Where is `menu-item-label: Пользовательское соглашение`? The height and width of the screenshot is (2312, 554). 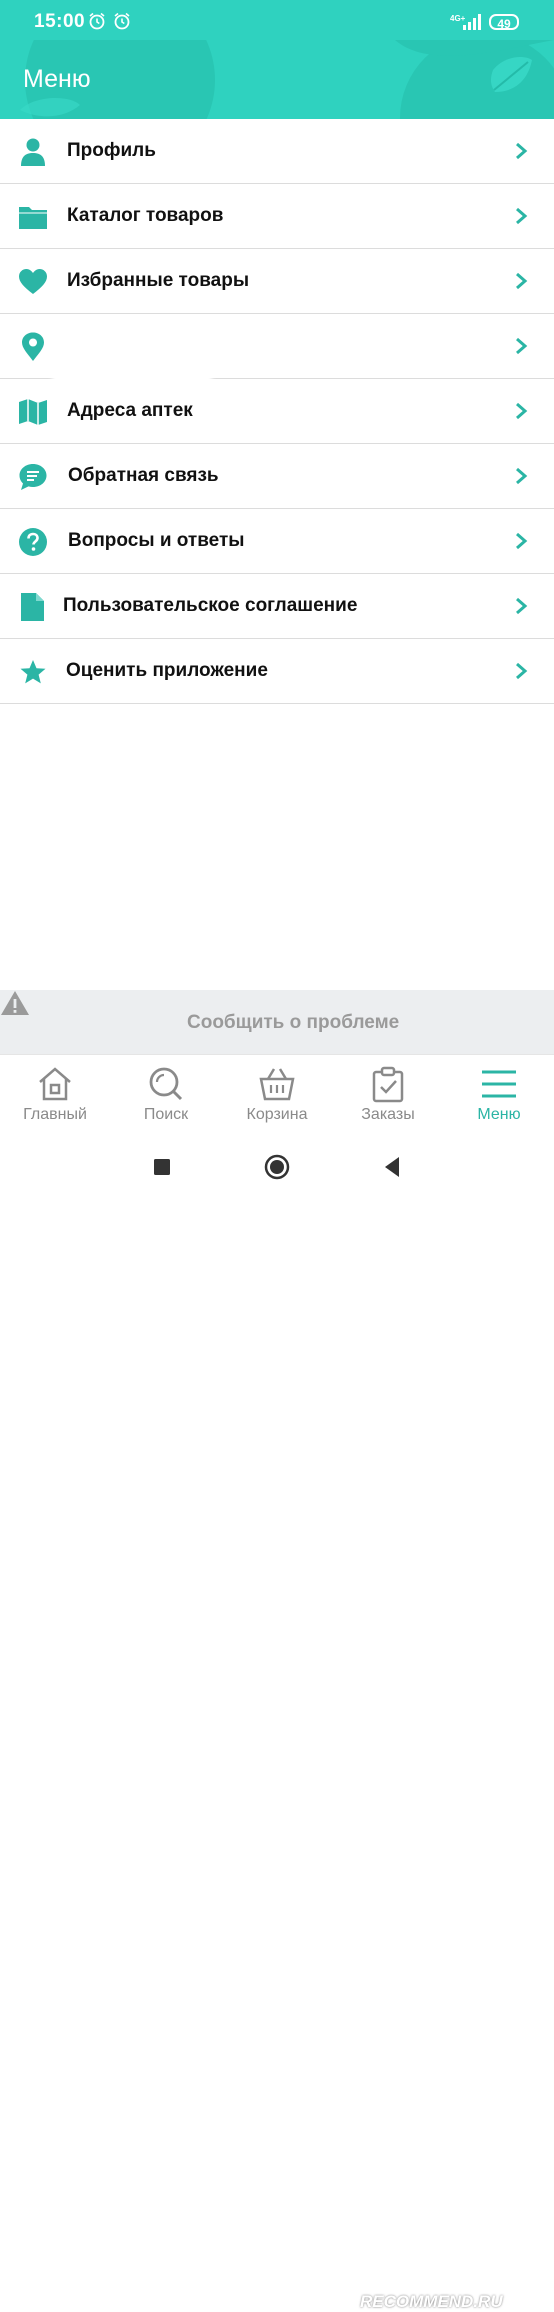 menu-item-label: Пользовательское соглашение is located at coordinates (210, 605).